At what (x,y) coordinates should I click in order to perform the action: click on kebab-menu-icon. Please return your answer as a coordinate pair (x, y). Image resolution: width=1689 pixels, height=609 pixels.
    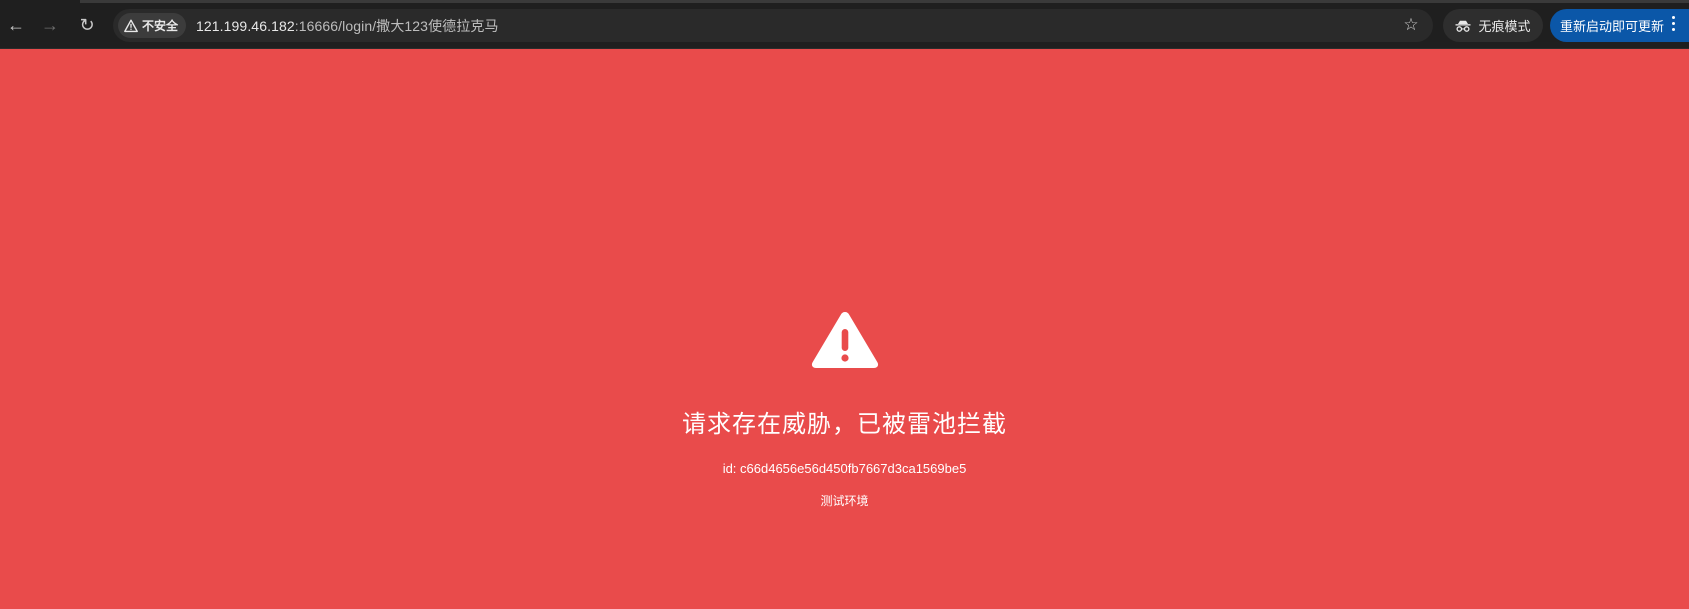
    Looking at the image, I should click on (1674, 25).